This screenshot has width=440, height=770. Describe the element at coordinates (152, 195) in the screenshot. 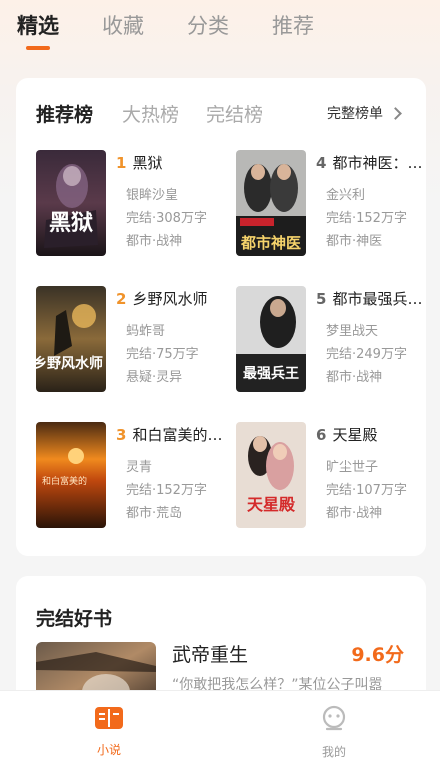

I see `book-author: 银眸沙皇` at that location.